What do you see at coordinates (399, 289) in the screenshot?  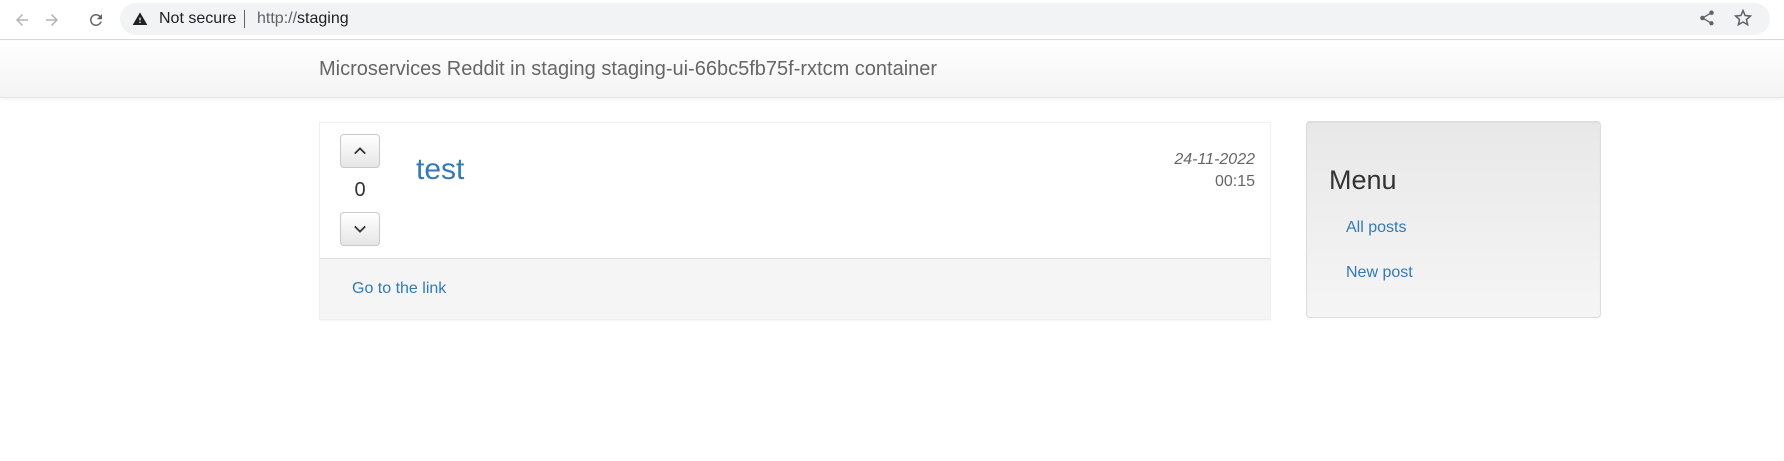 I see `go-to-link: Go to the link` at bounding box center [399, 289].